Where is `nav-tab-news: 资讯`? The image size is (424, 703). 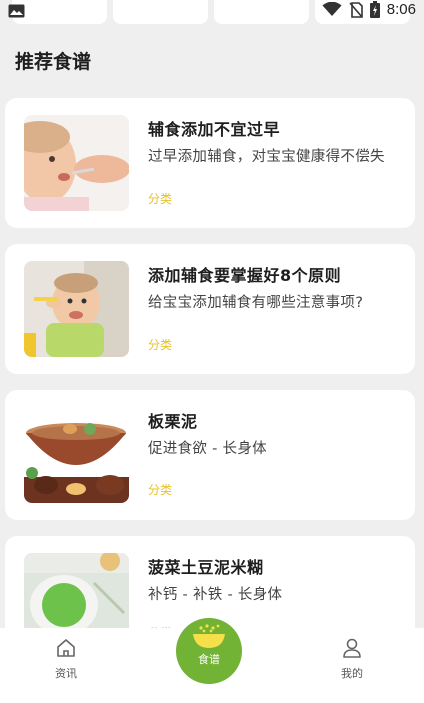 nav-tab-news: 资讯 is located at coordinates (66, 659).